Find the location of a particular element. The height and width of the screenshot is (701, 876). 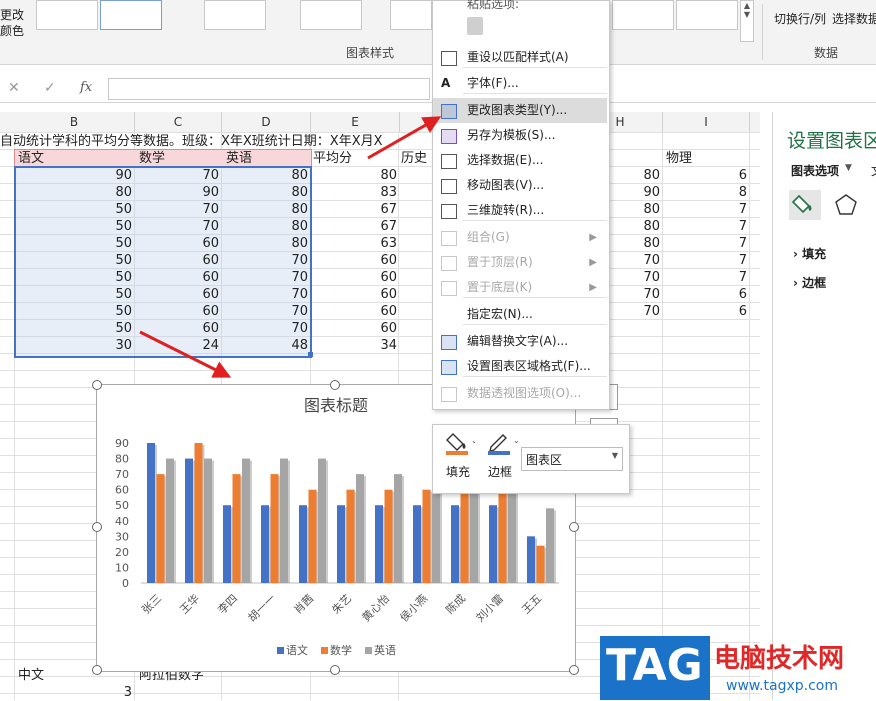

table-cell: 30 is located at coordinates (73, 345).